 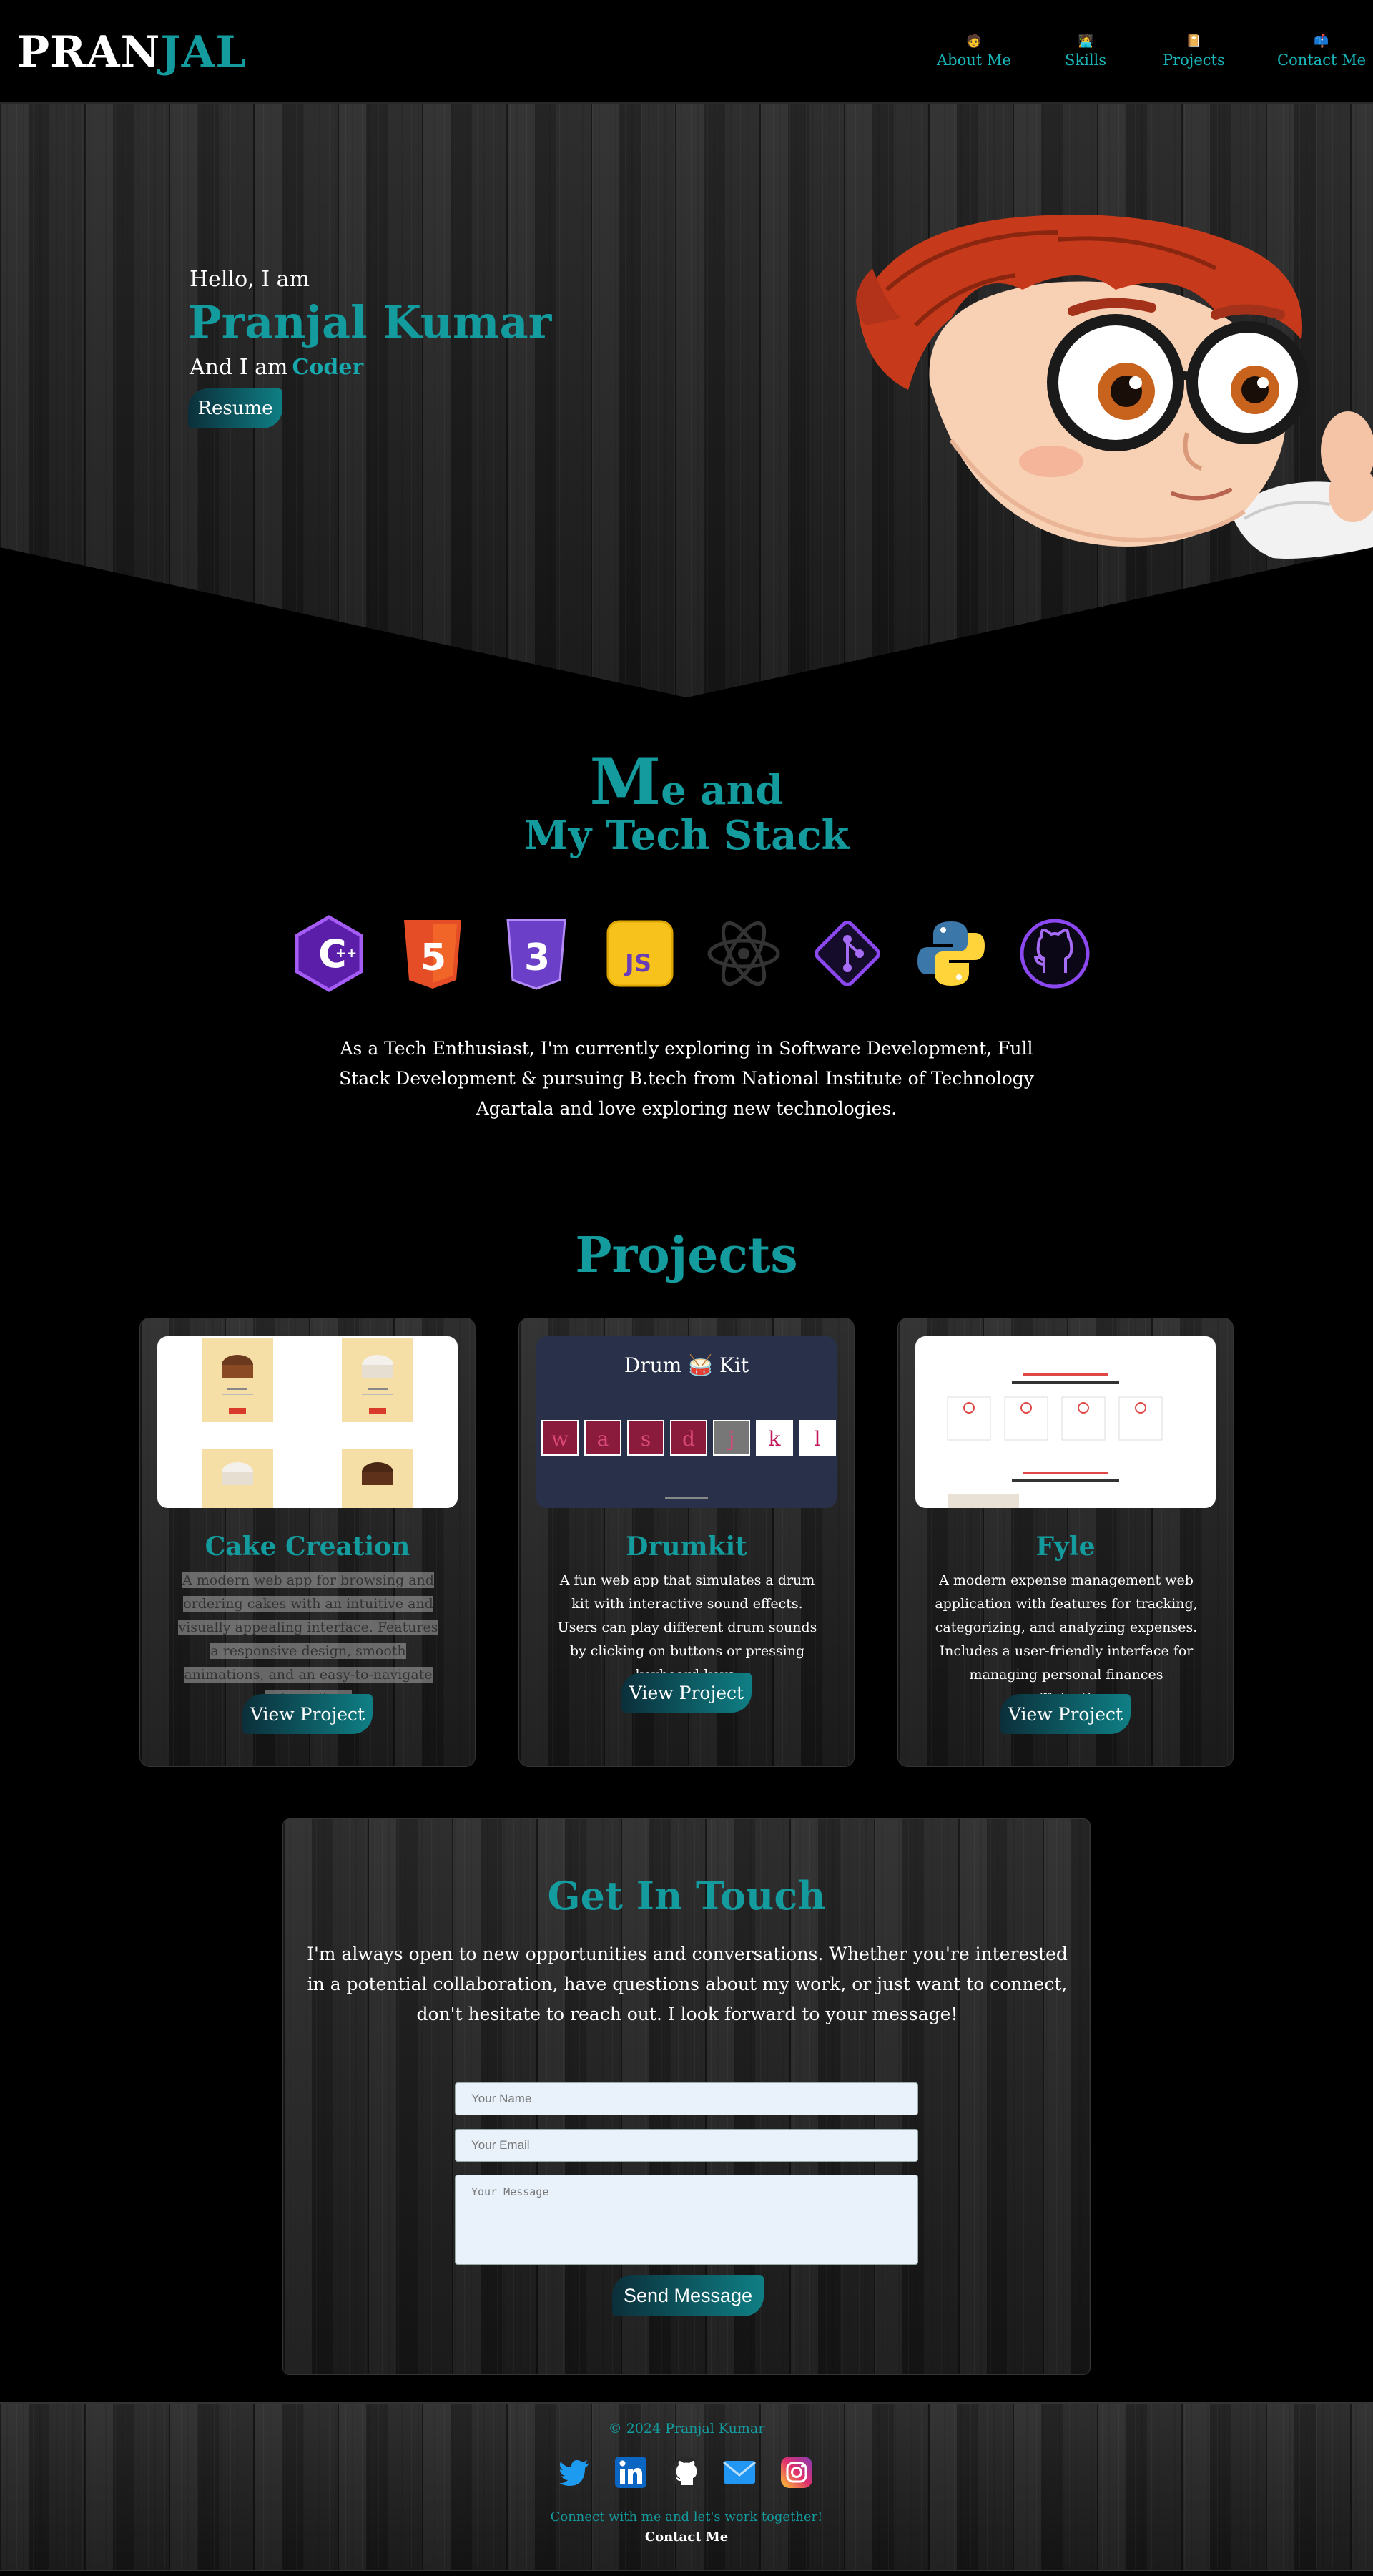 I want to click on svg-text: JS, so click(x=637, y=964).